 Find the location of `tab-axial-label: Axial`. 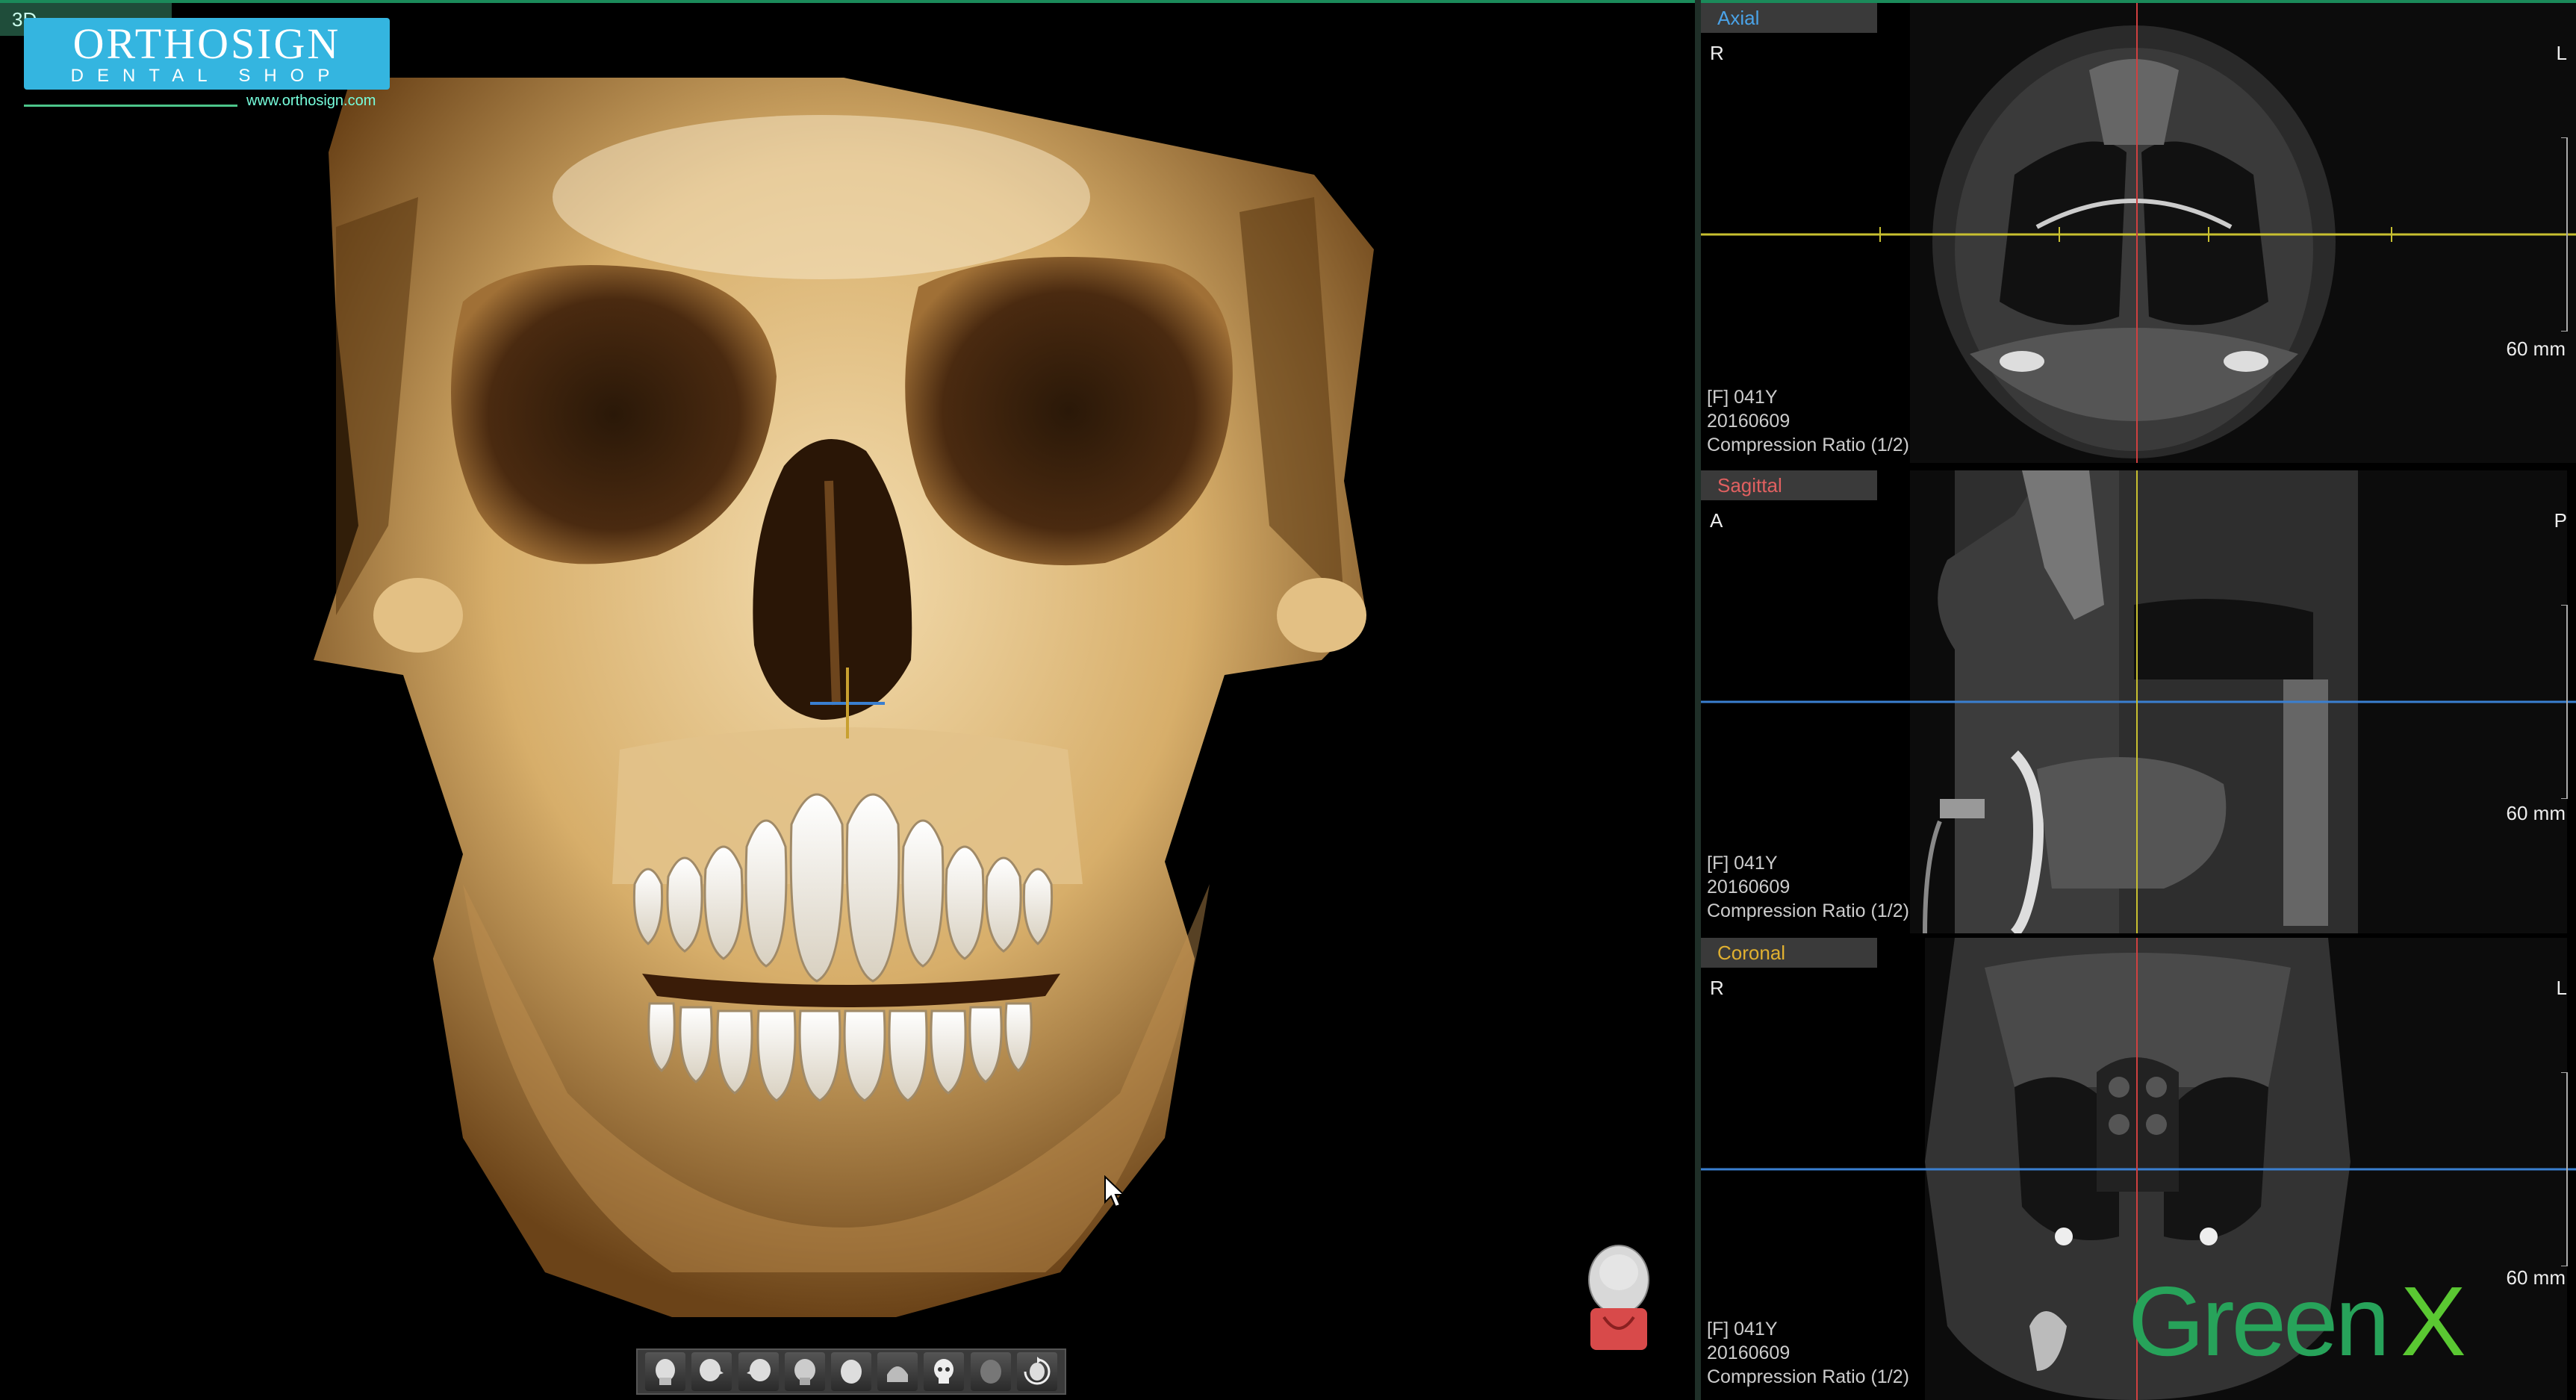

tab-axial-label: Axial is located at coordinates (1738, 18).